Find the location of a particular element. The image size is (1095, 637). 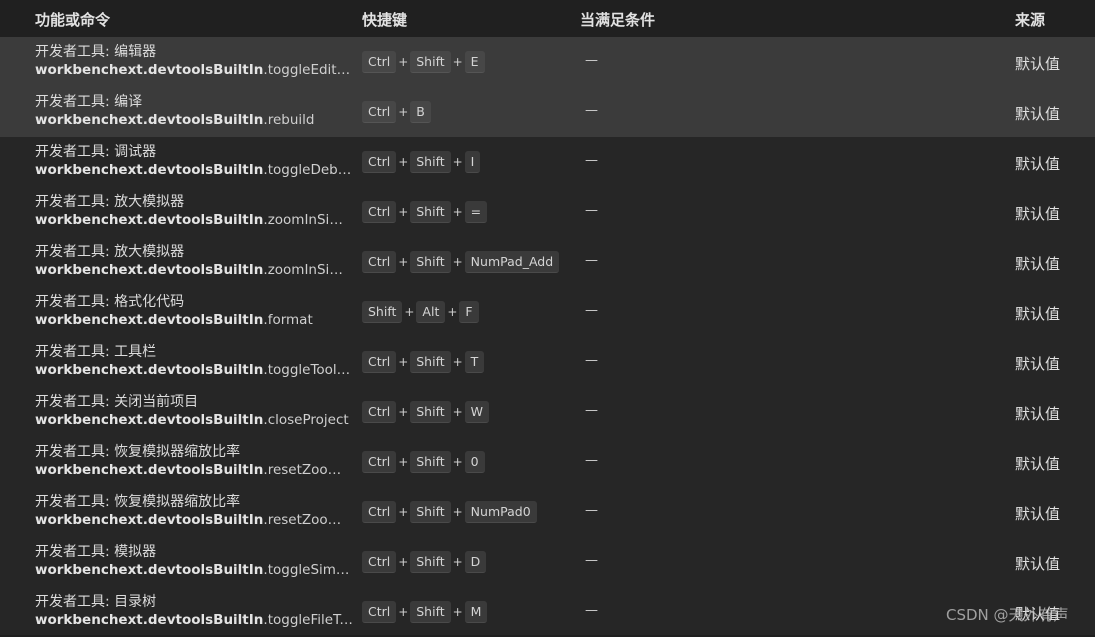

keybinding-cell: Ctrl + Shift + NumPad_Add is located at coordinates (461, 262).